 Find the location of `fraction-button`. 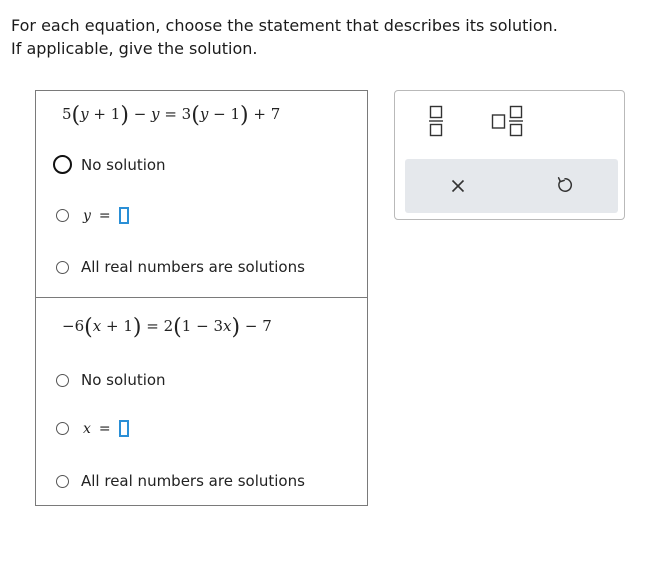

fraction-button is located at coordinates (436, 123).